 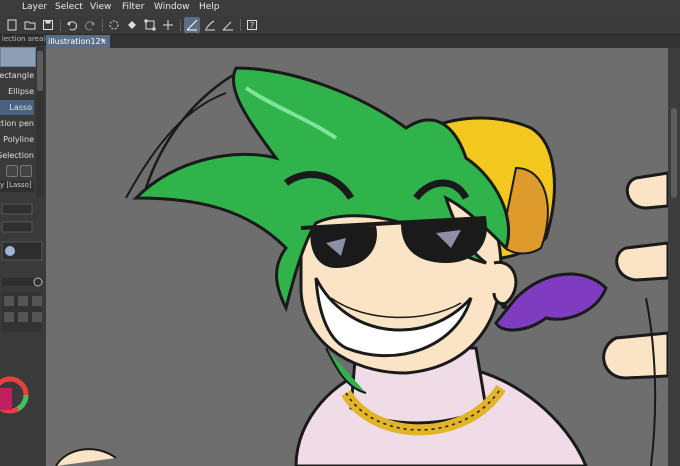 What do you see at coordinates (21, 308) in the screenshot?
I see `tool-property-controls` at bounding box center [21, 308].